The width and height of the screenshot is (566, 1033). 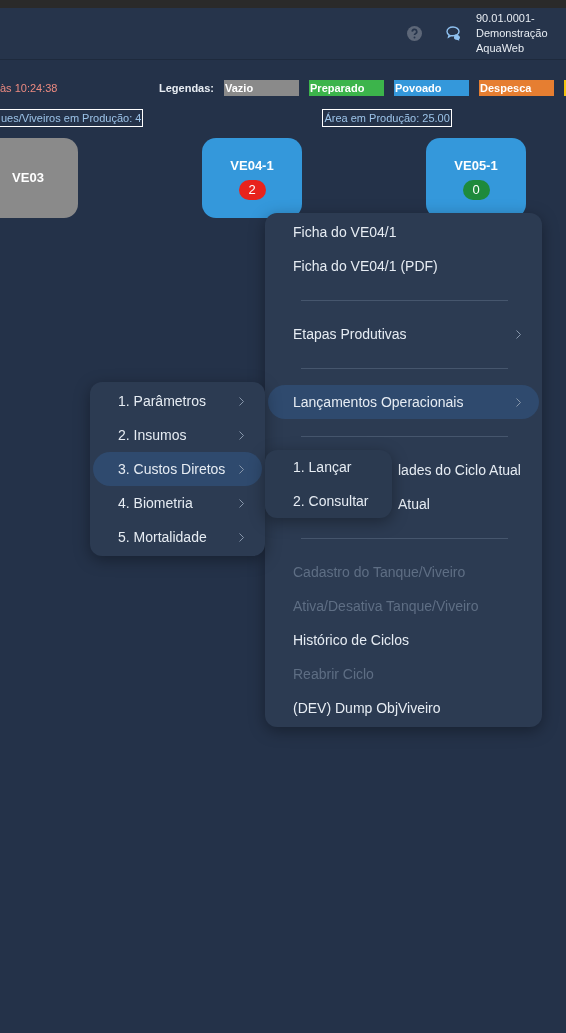 What do you see at coordinates (506, 18) in the screenshot?
I see `account-line: 90.01.0001-` at bounding box center [506, 18].